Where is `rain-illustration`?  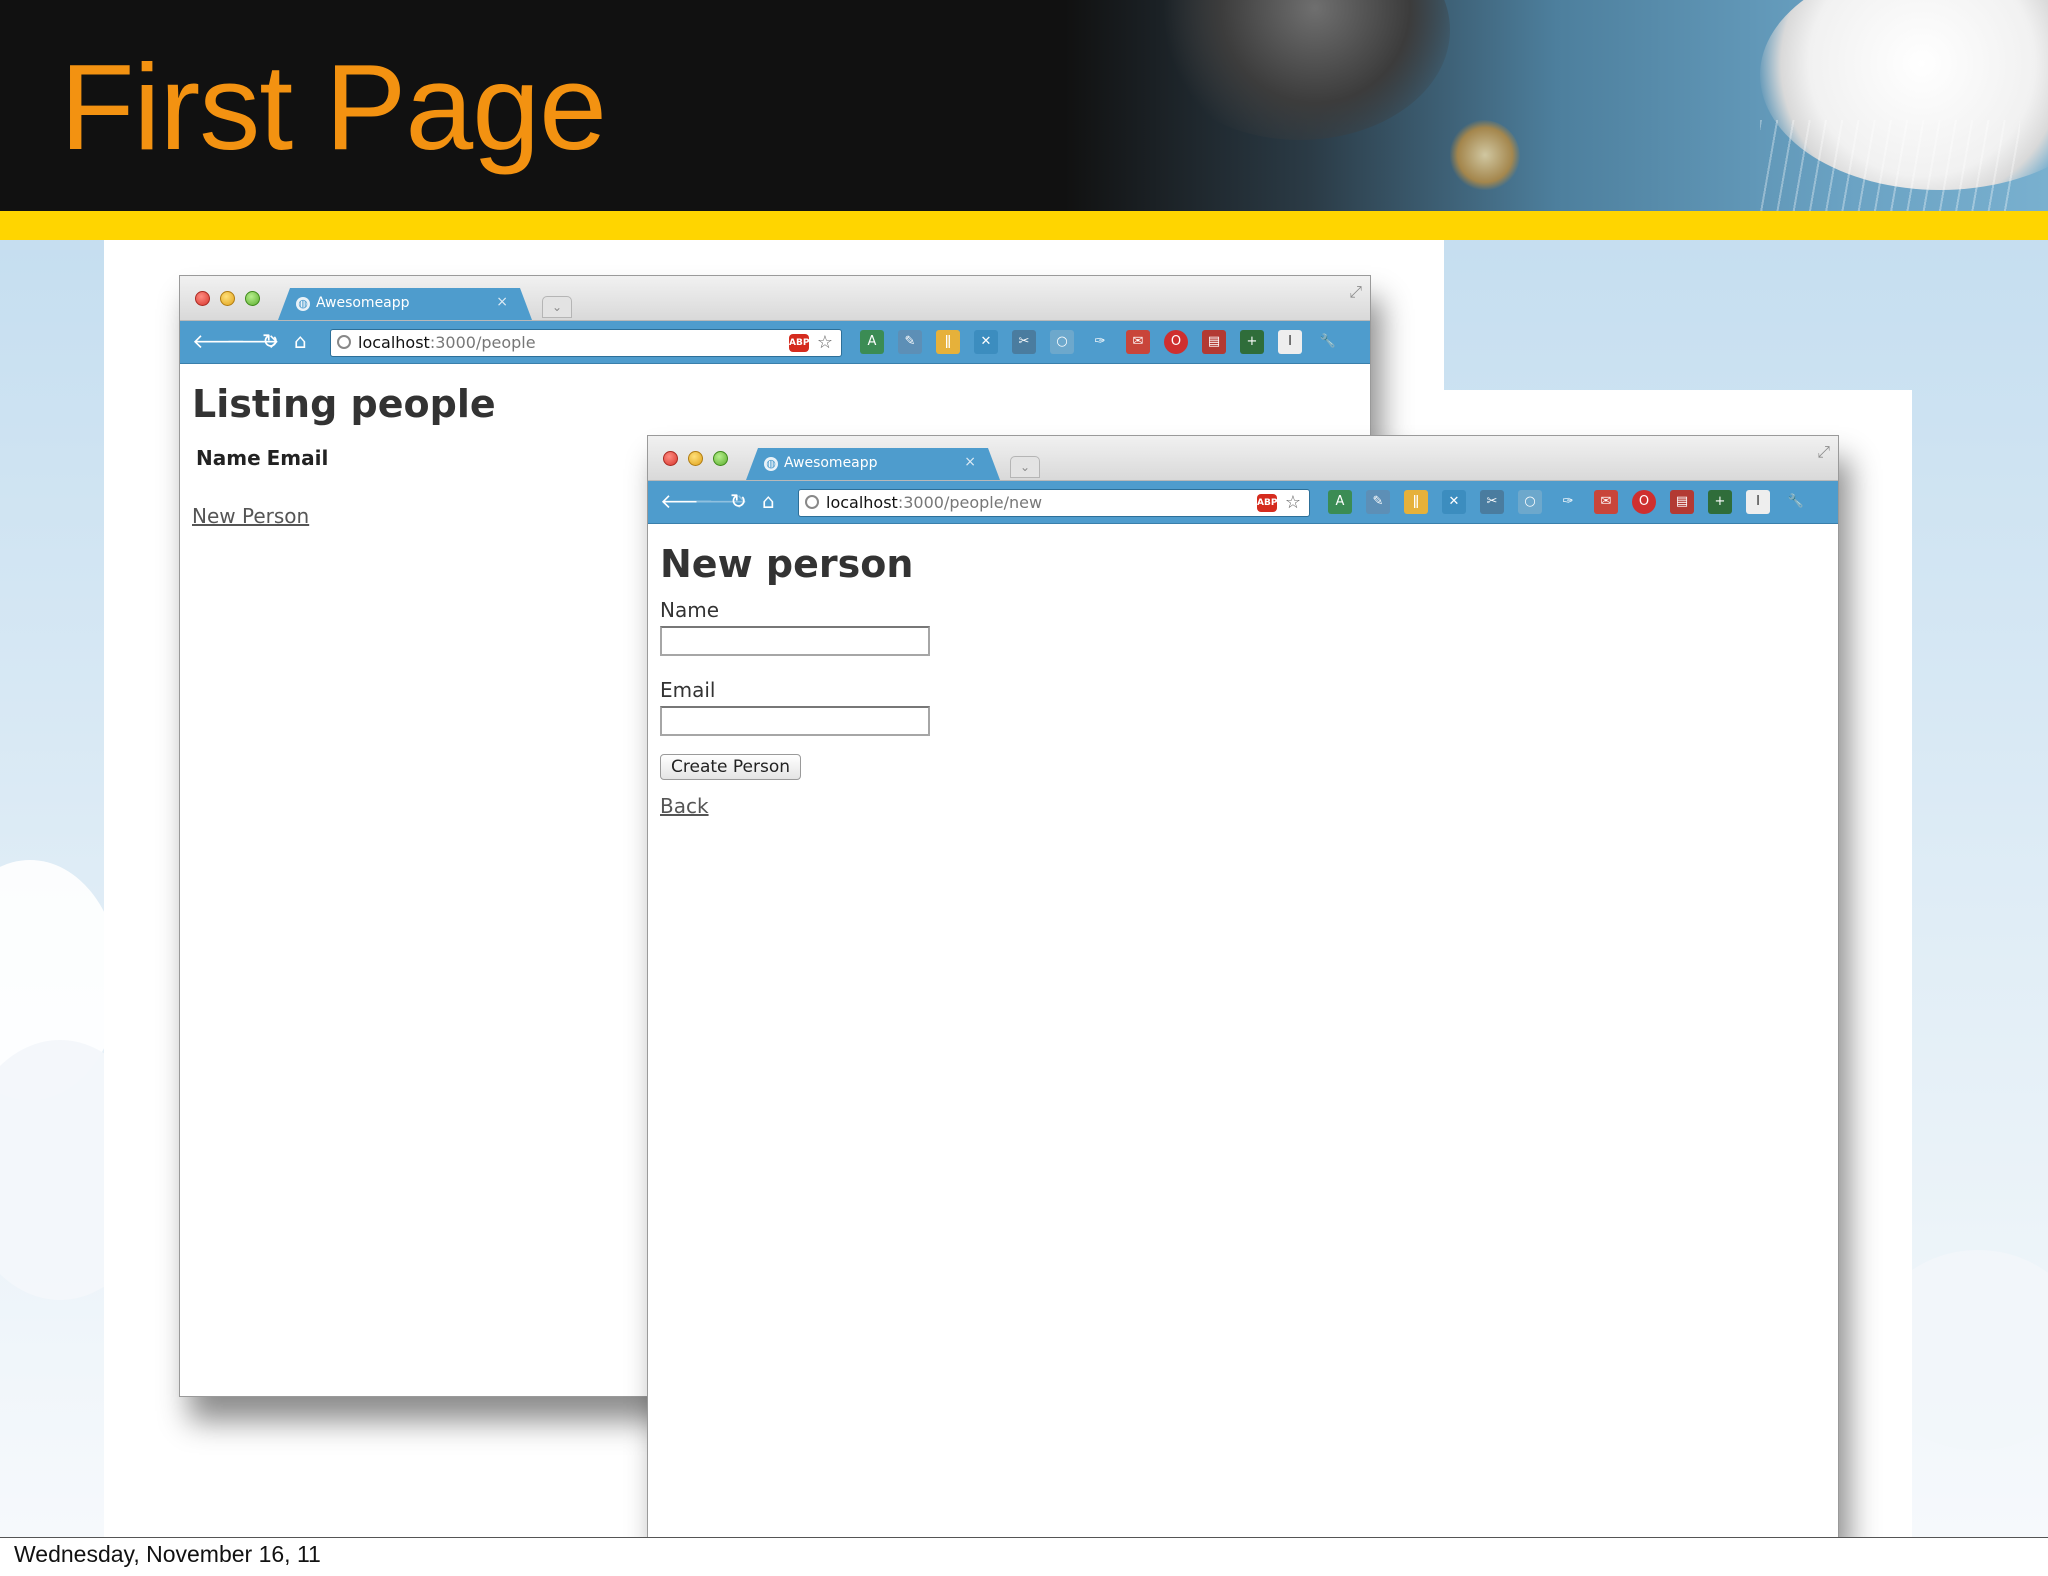
rain-illustration is located at coordinates (1890, 165).